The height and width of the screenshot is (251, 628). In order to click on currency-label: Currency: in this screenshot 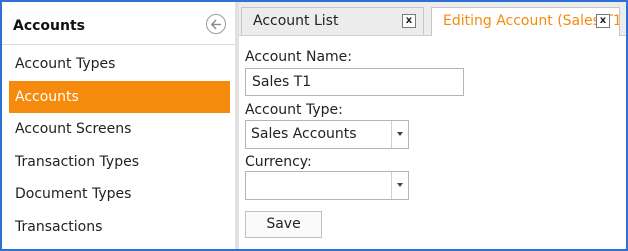, I will do `click(278, 162)`.